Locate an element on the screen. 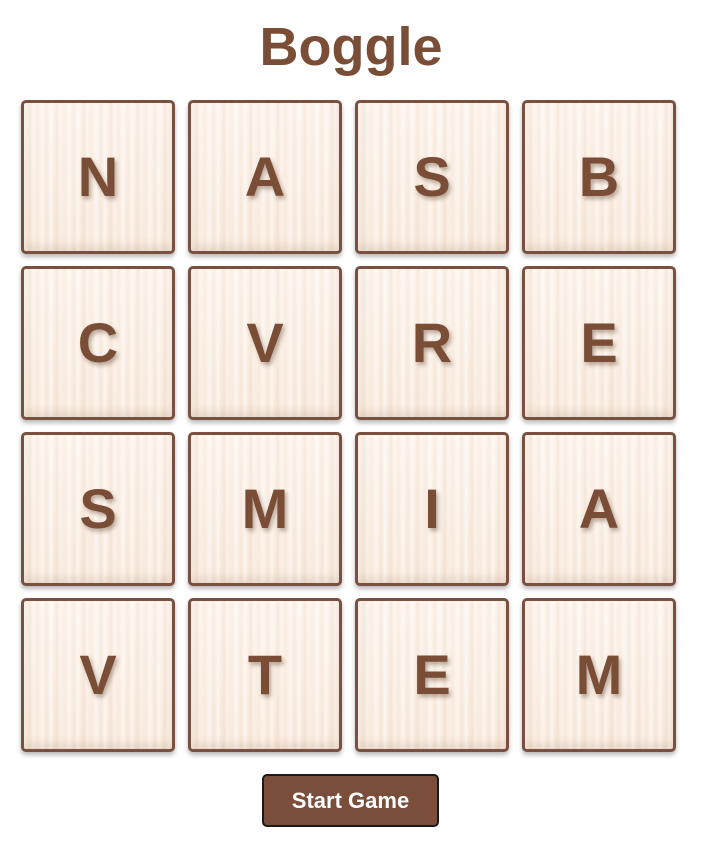 The height and width of the screenshot is (843, 702). tile-r1-c1: N is located at coordinates (98, 177).